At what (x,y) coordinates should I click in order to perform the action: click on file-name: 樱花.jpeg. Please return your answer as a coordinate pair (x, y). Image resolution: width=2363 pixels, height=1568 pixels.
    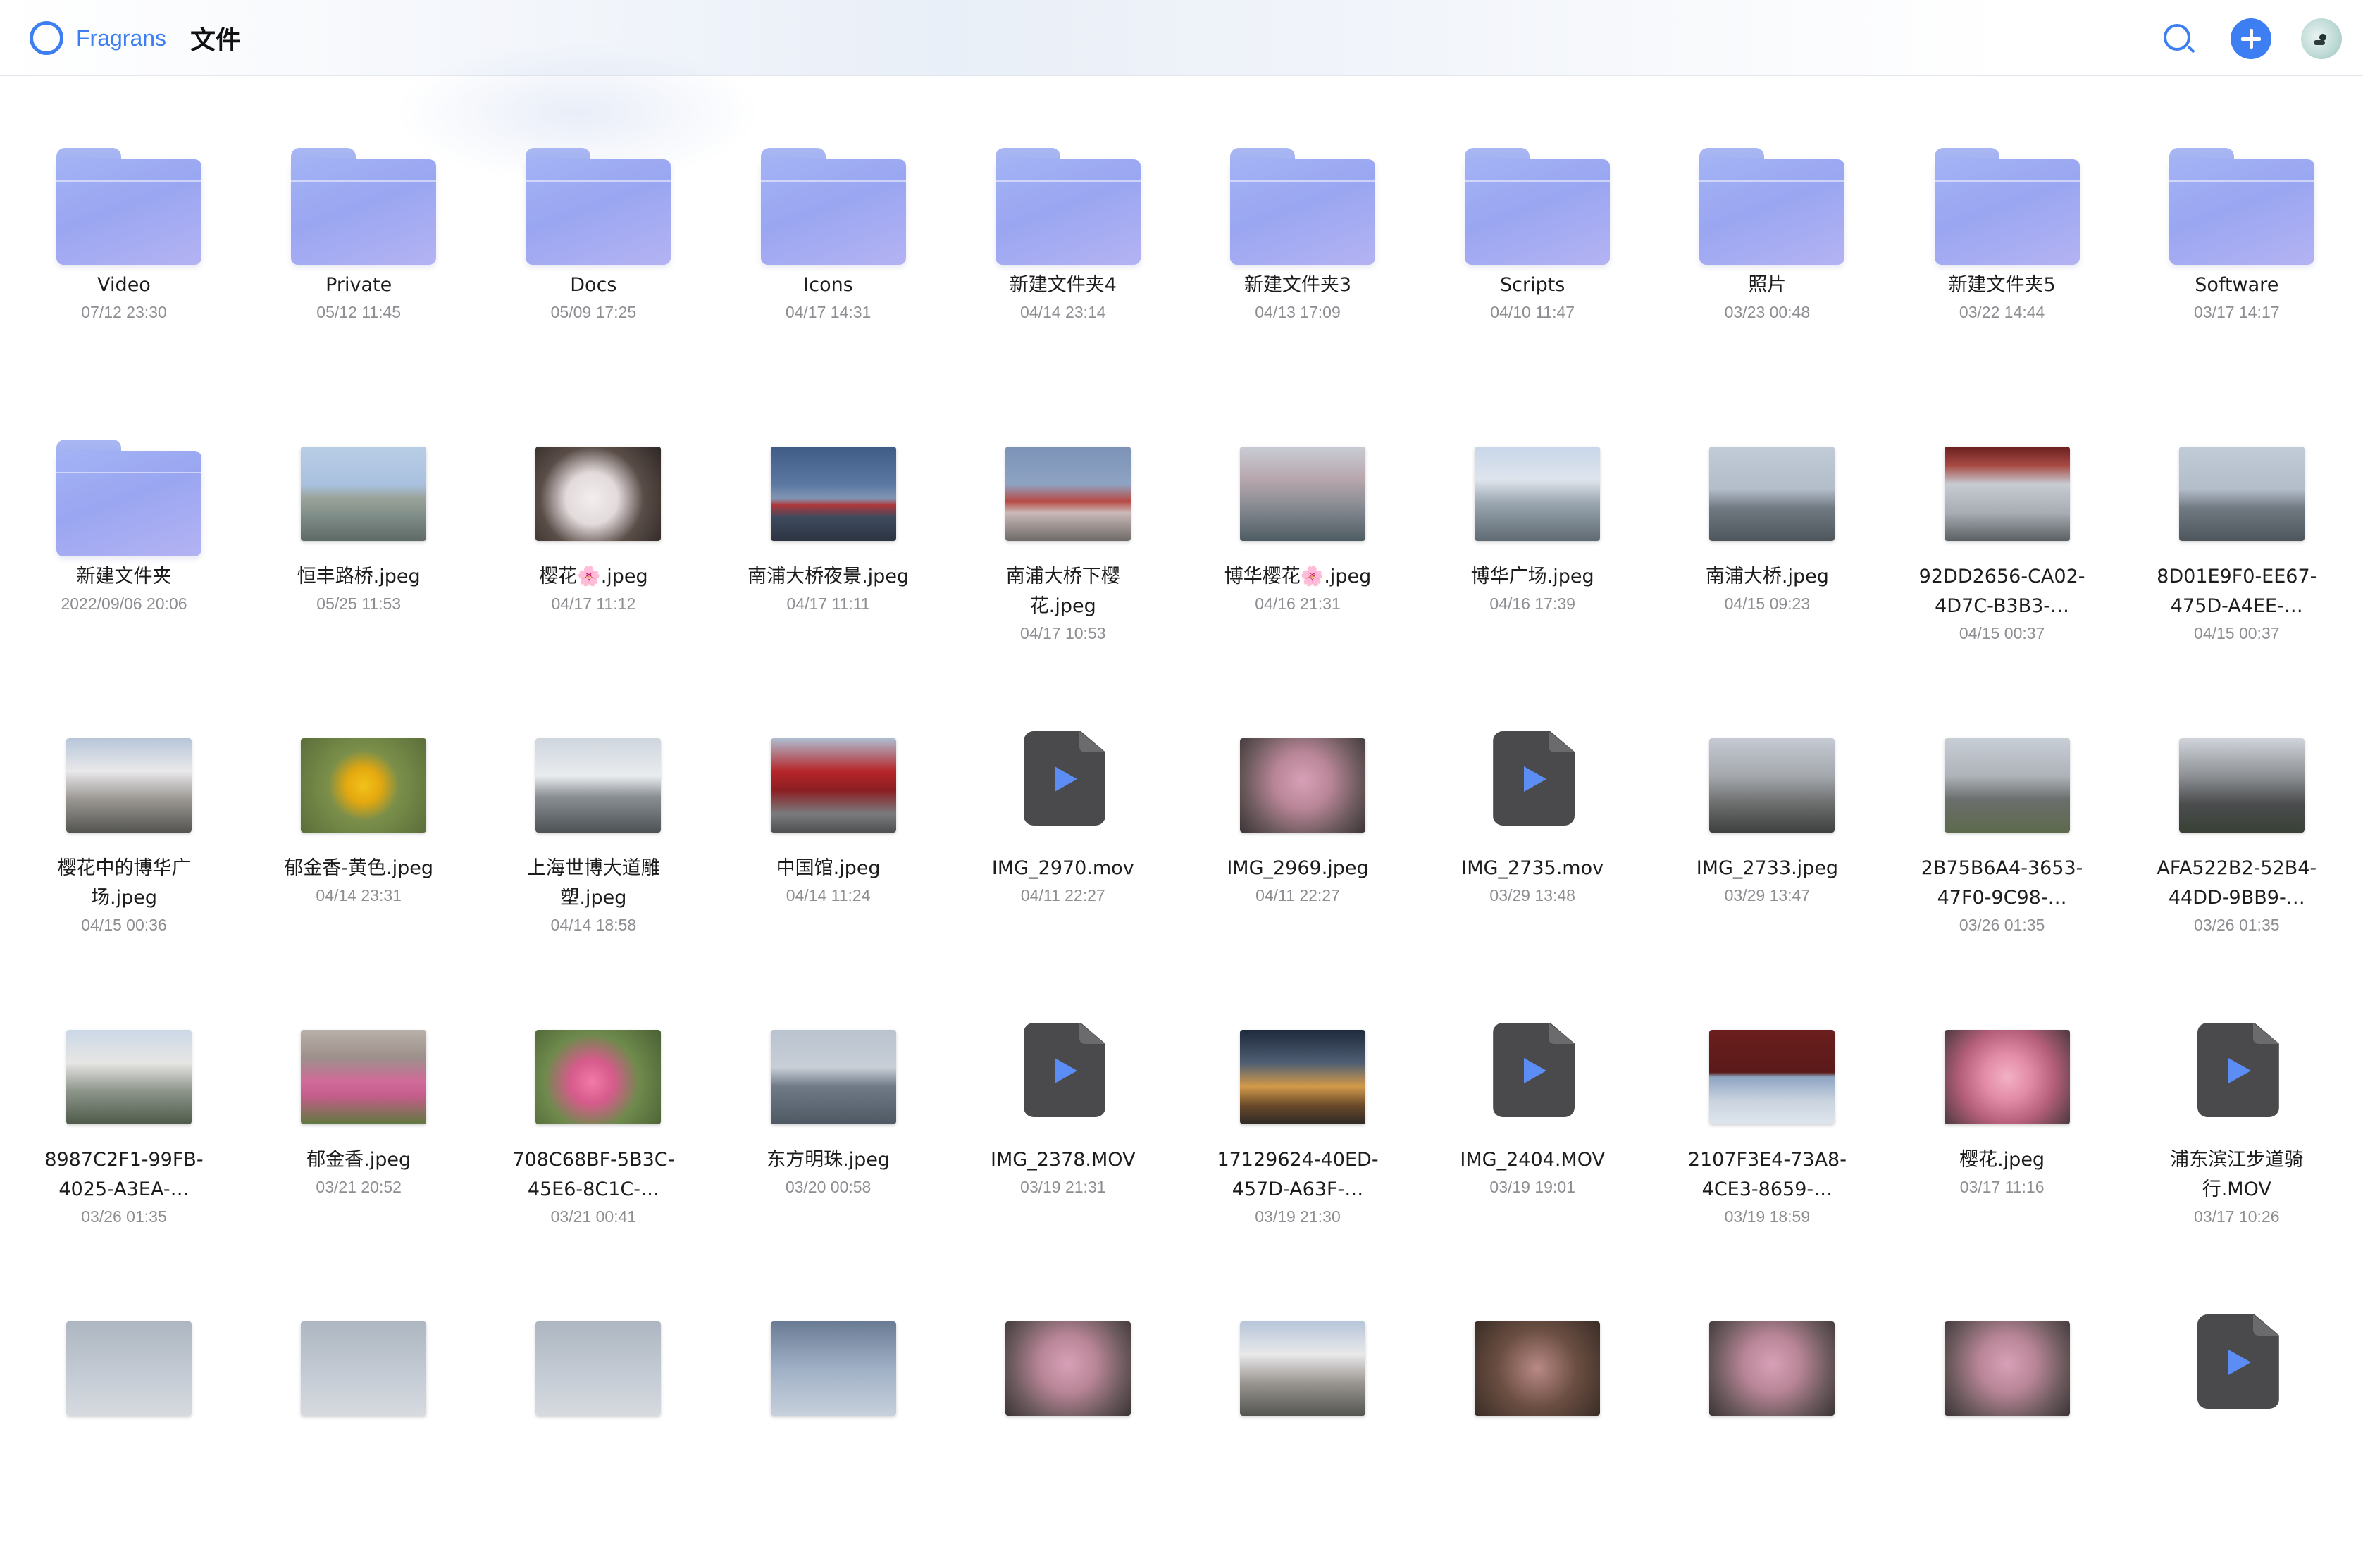
    Looking at the image, I should click on (2002, 1160).